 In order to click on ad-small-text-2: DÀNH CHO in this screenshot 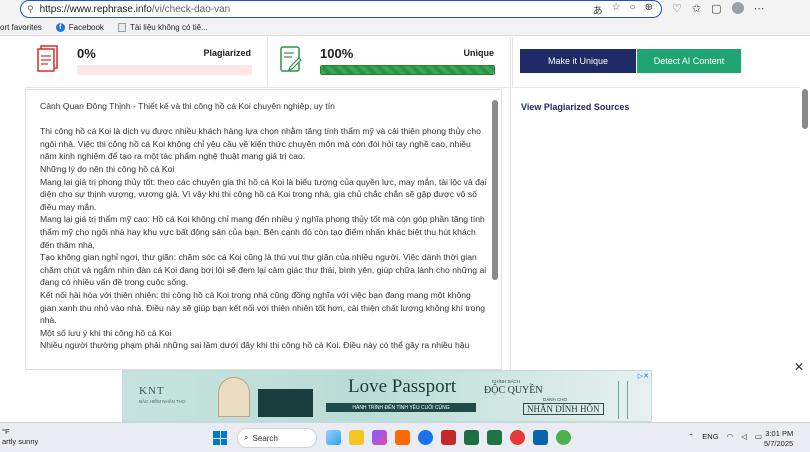, I will do `click(555, 399)`.